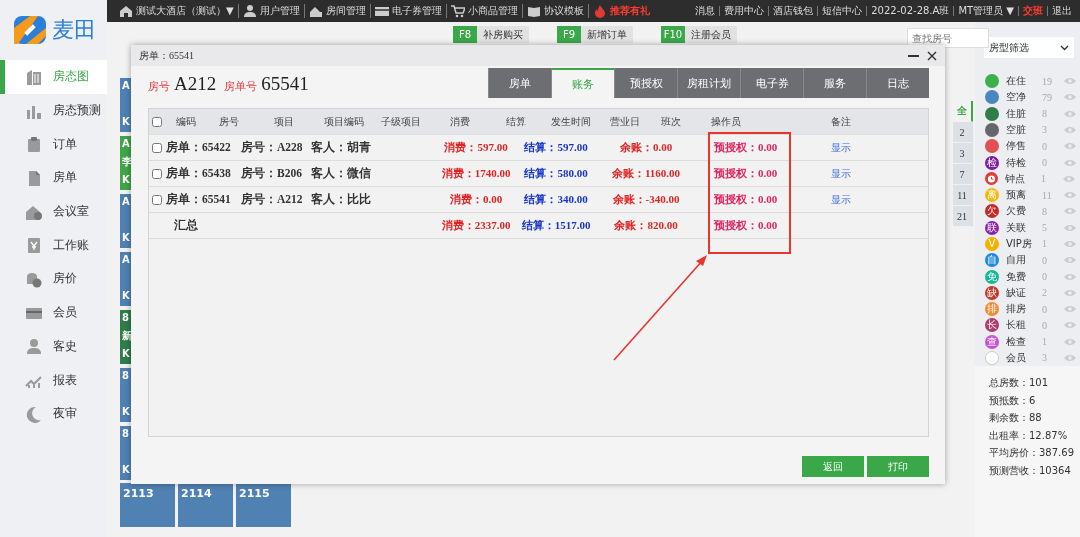 The image size is (1080, 537). I want to click on top-link: MT管理员 ▼, so click(986, 11).